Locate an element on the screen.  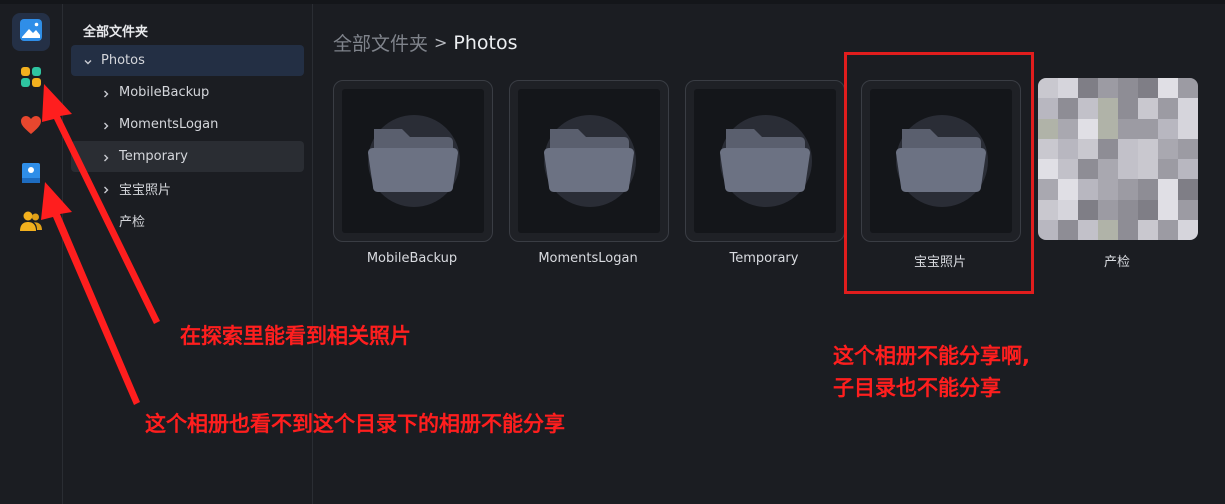
tree-item-label: Photos is located at coordinates (123, 60).